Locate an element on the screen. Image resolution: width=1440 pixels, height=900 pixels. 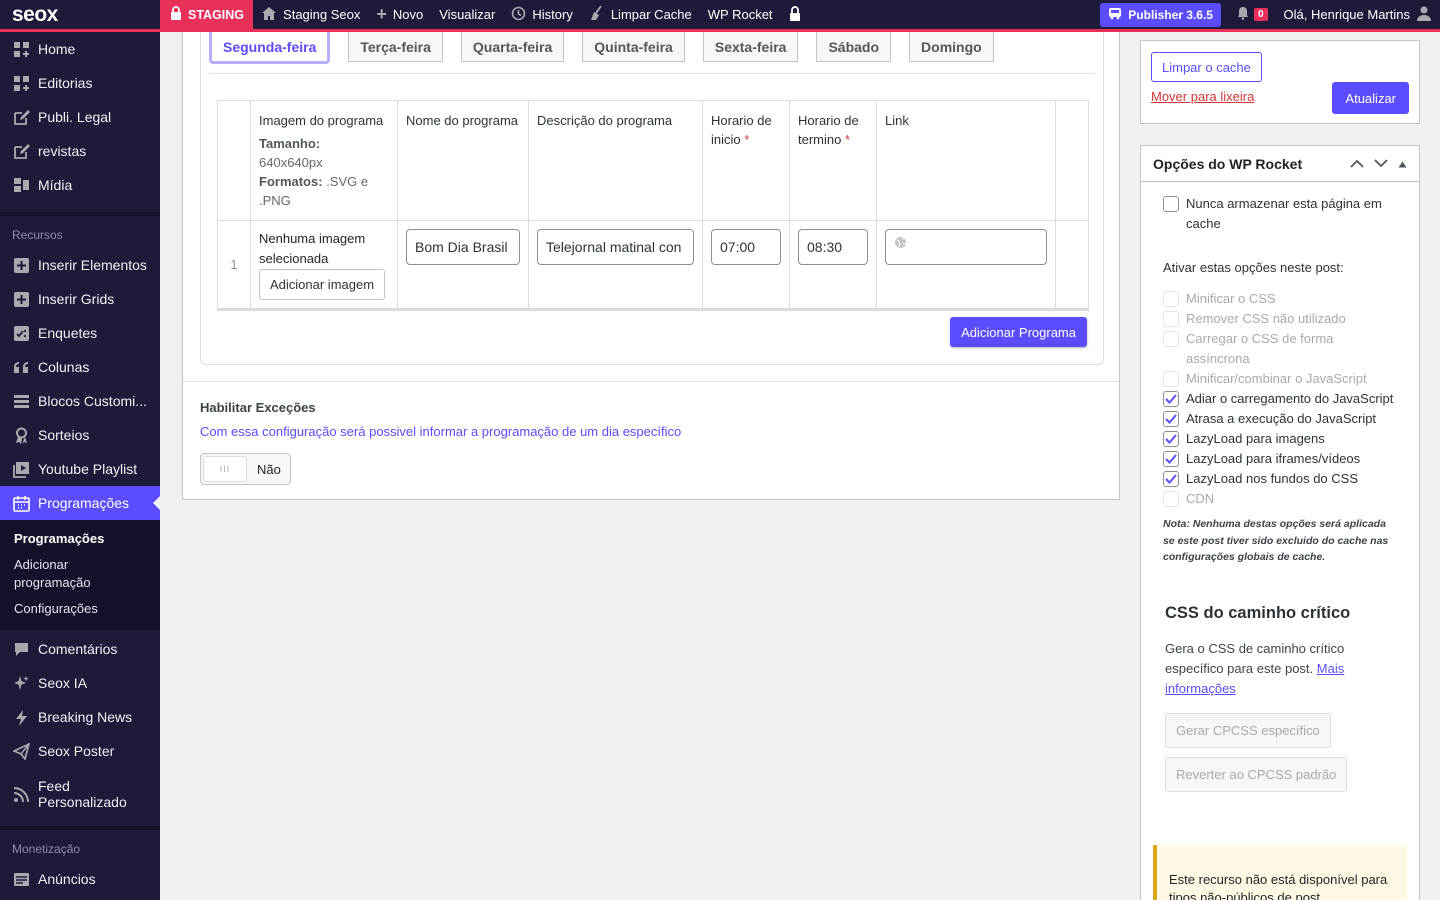
checkbox is located at coordinates (1171, 499).